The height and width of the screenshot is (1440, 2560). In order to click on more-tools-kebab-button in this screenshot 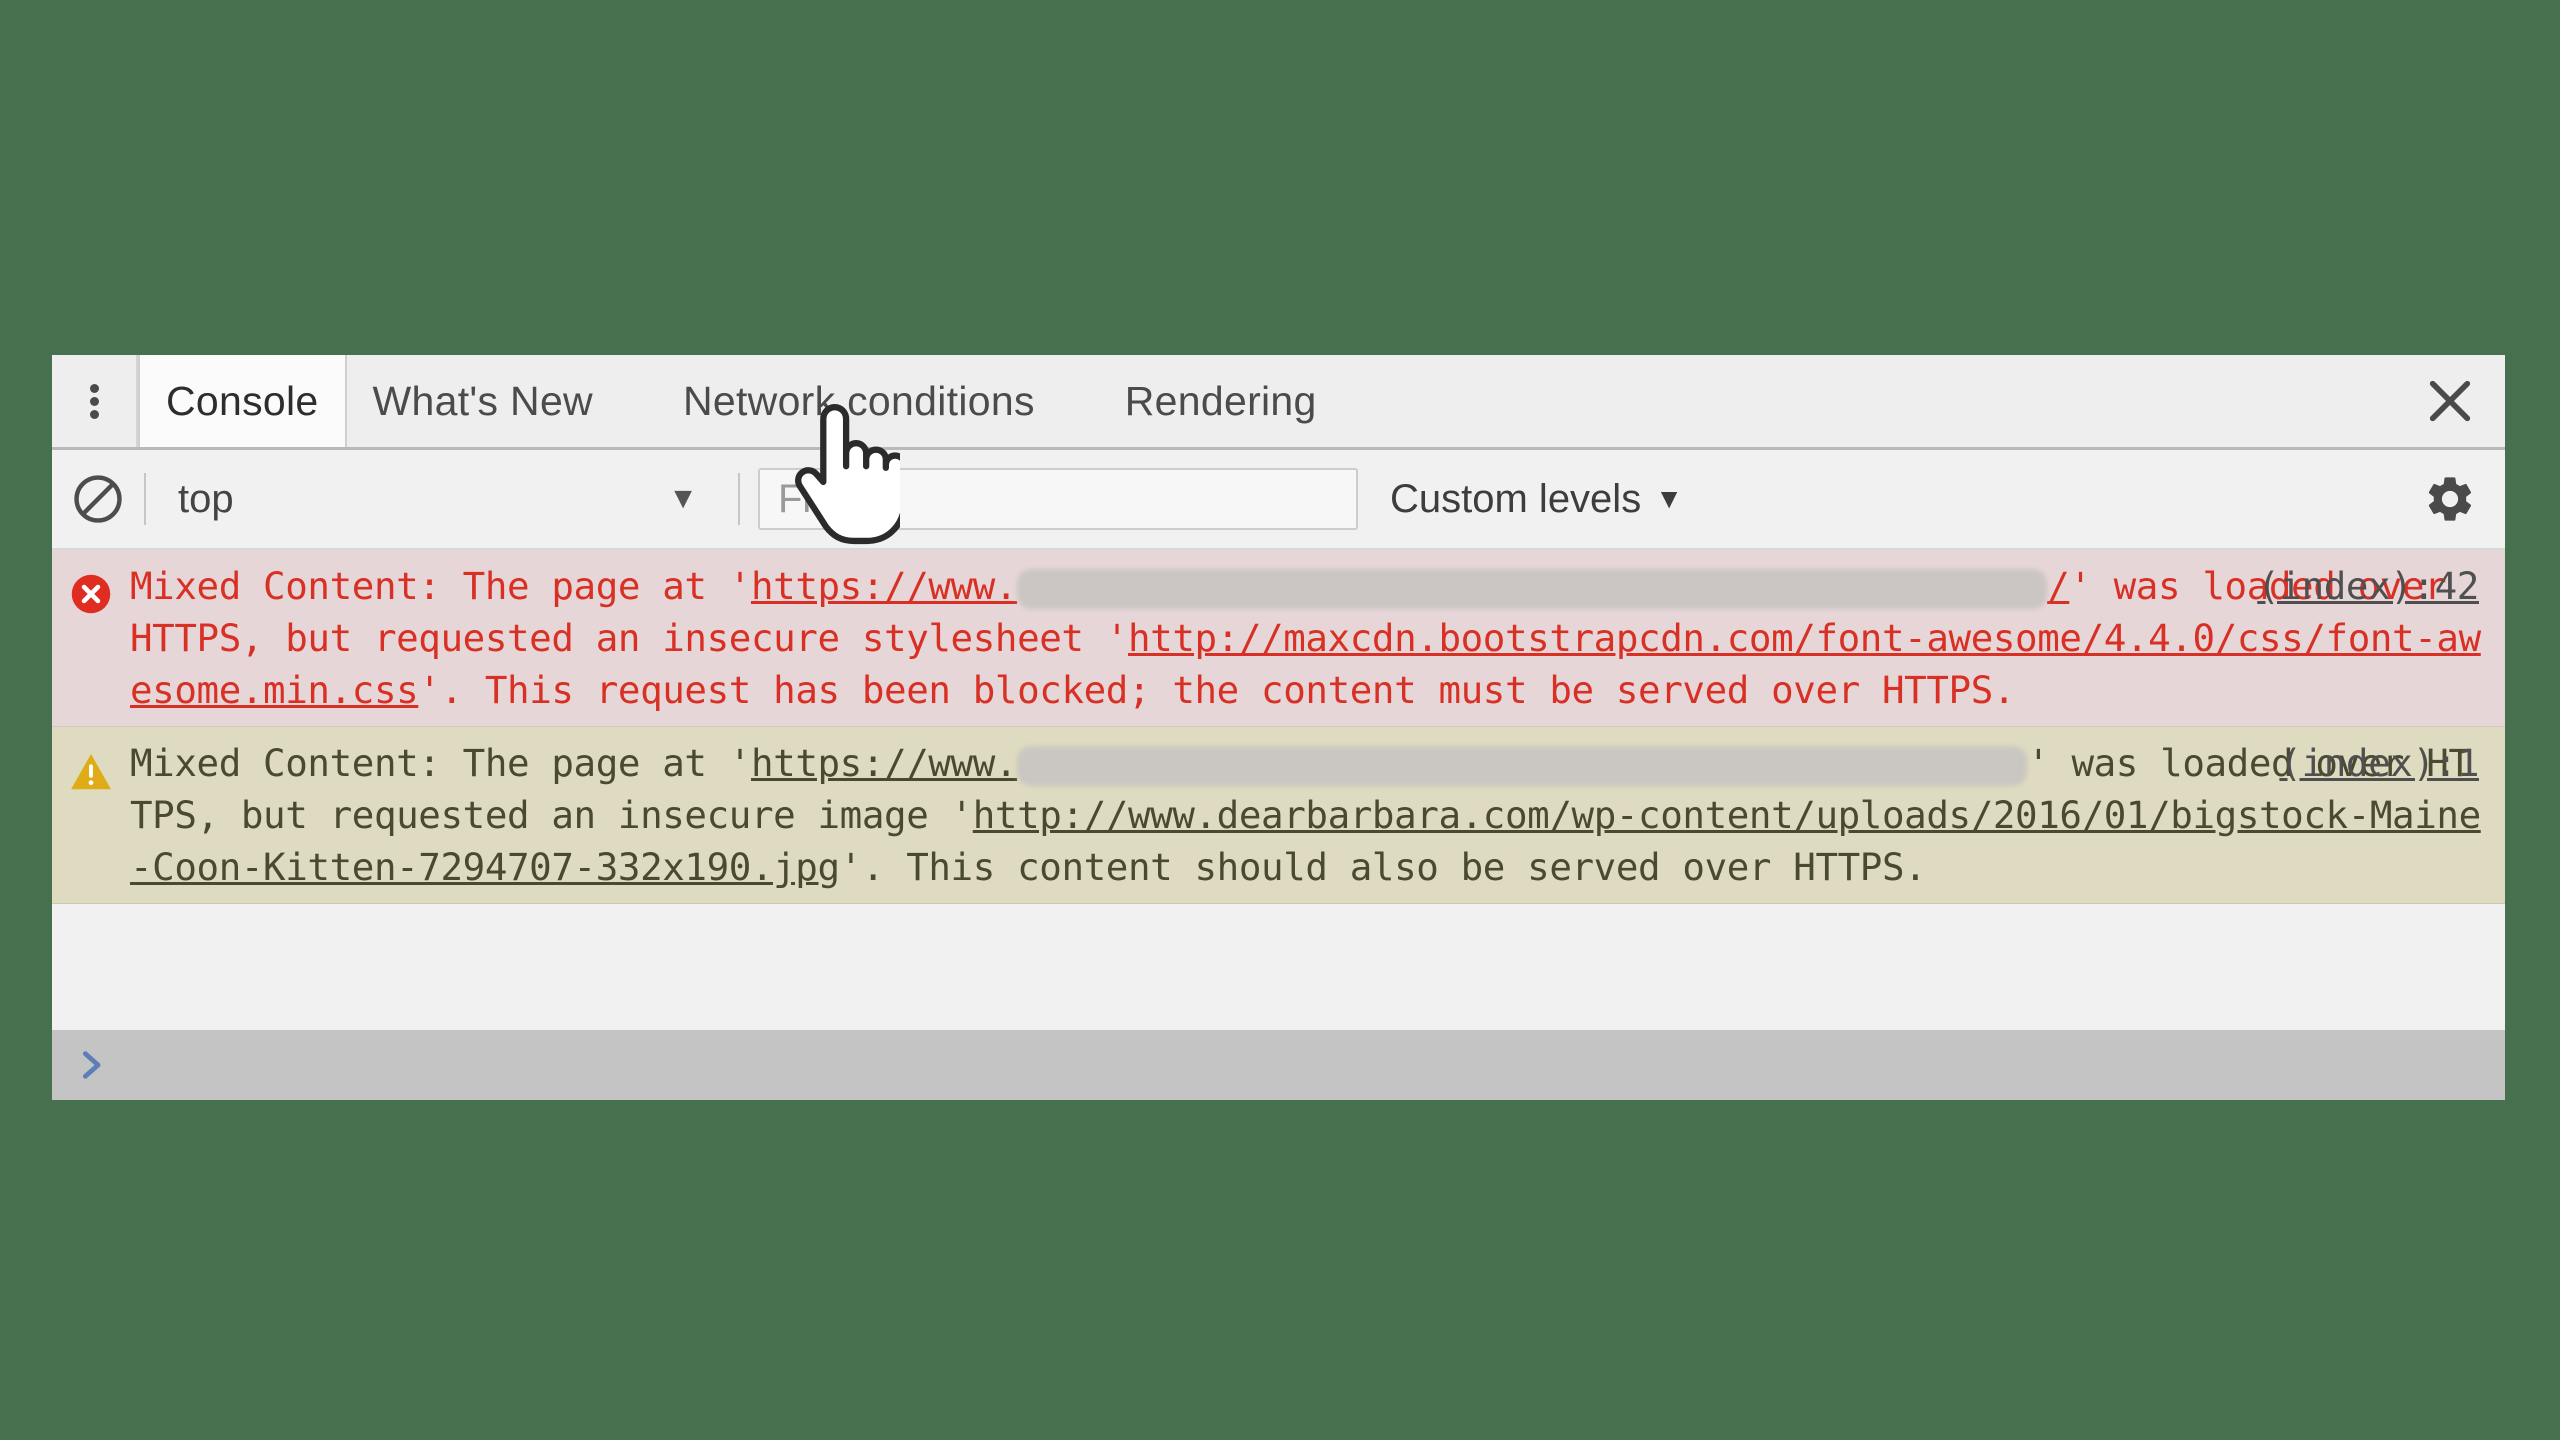, I will do `click(95, 401)`.